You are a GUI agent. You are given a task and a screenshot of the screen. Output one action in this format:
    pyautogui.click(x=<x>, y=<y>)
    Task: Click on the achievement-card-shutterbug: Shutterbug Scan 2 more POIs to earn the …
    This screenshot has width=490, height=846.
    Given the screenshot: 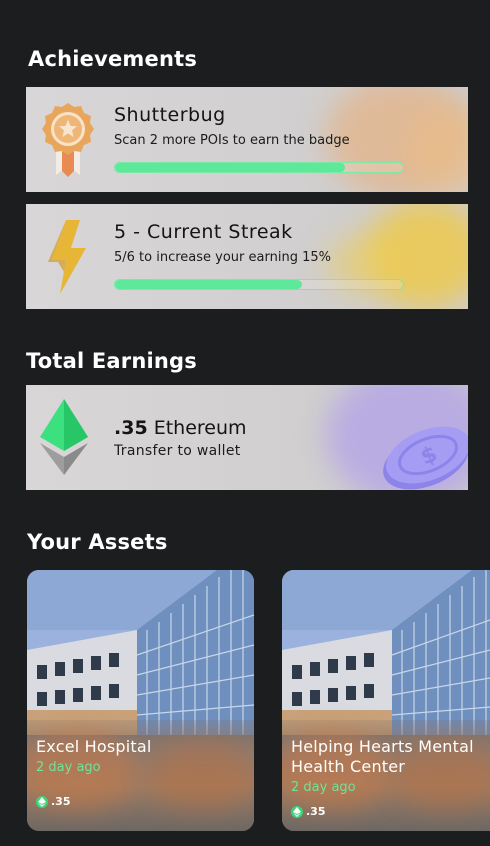 What is the action you would take?
    pyautogui.click(x=247, y=139)
    